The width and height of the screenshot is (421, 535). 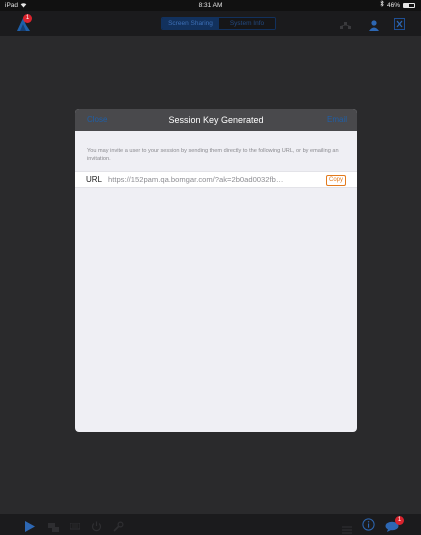 What do you see at coordinates (247, 23) in the screenshot?
I see `tab-system-info: System Info` at bounding box center [247, 23].